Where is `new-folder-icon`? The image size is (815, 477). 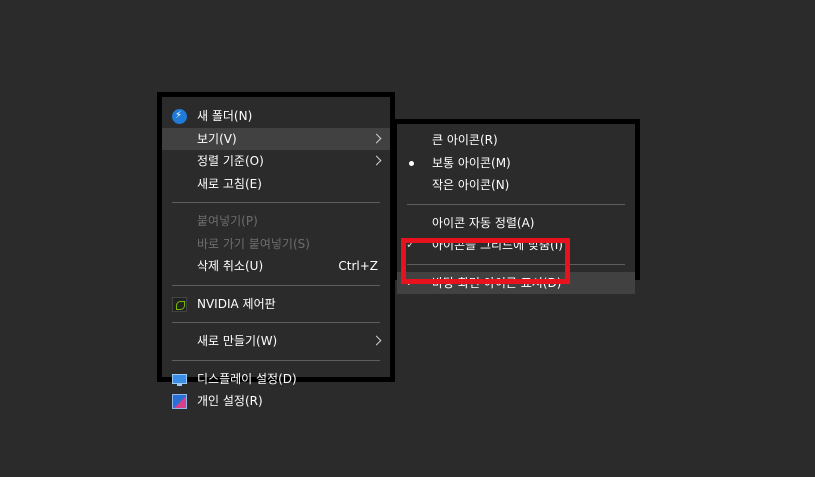 new-folder-icon is located at coordinates (179, 116).